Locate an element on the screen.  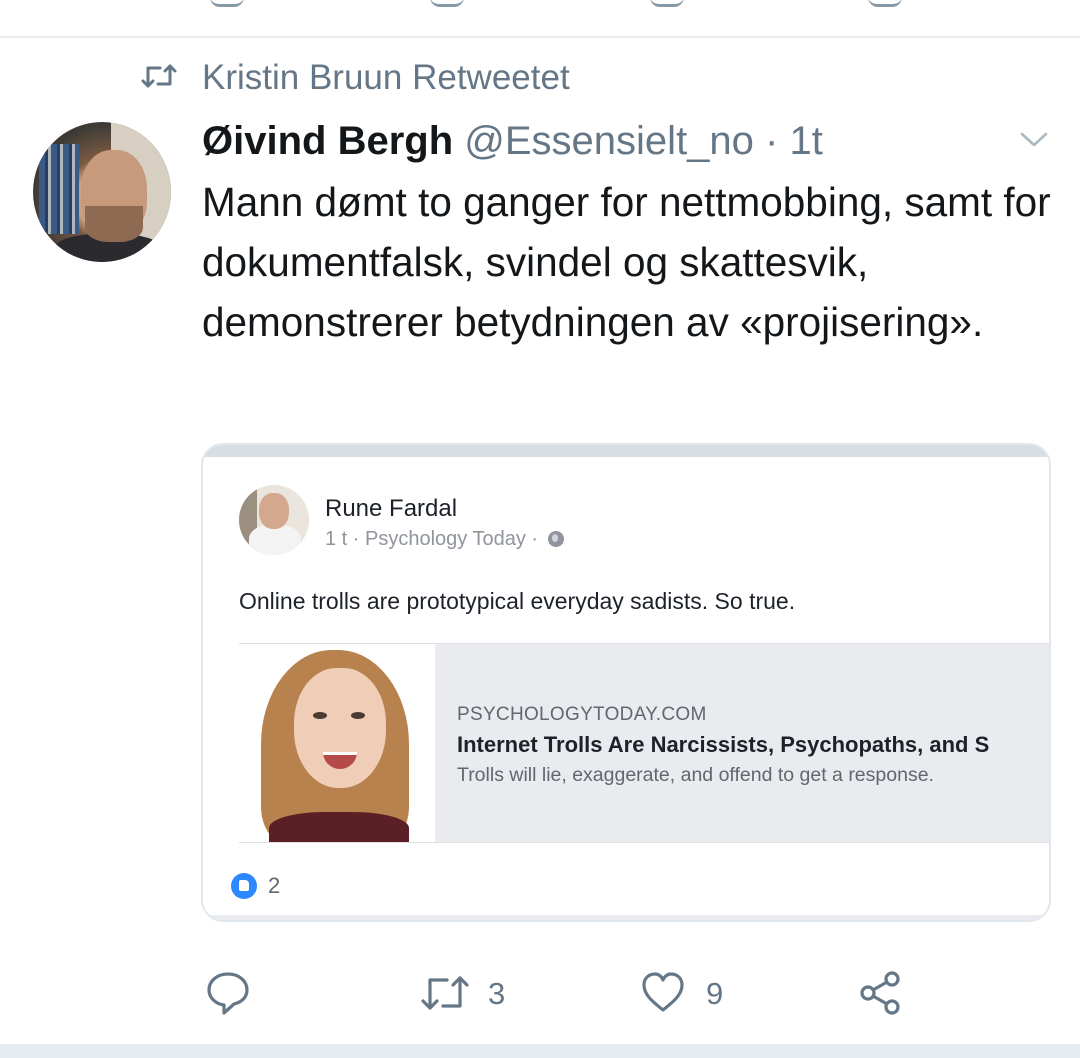
like-count: 9 is located at coordinates (715, 993).